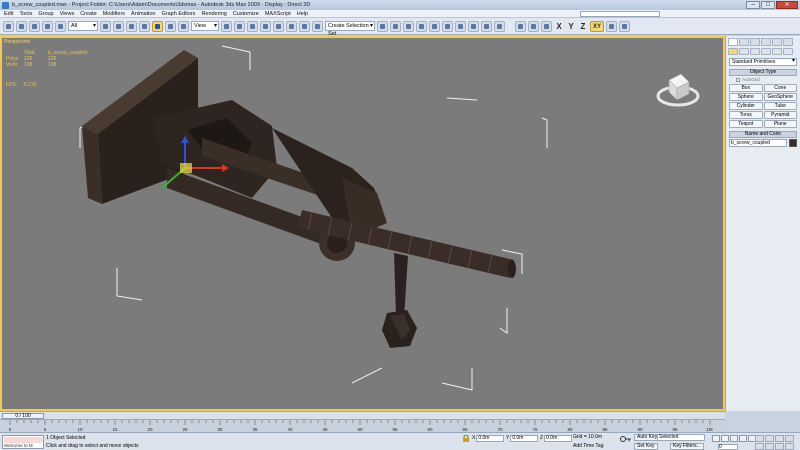 This screenshot has width=800, height=450. Describe the element at coordinates (769, 438) in the screenshot. I see `zoom-all-icon` at that location.